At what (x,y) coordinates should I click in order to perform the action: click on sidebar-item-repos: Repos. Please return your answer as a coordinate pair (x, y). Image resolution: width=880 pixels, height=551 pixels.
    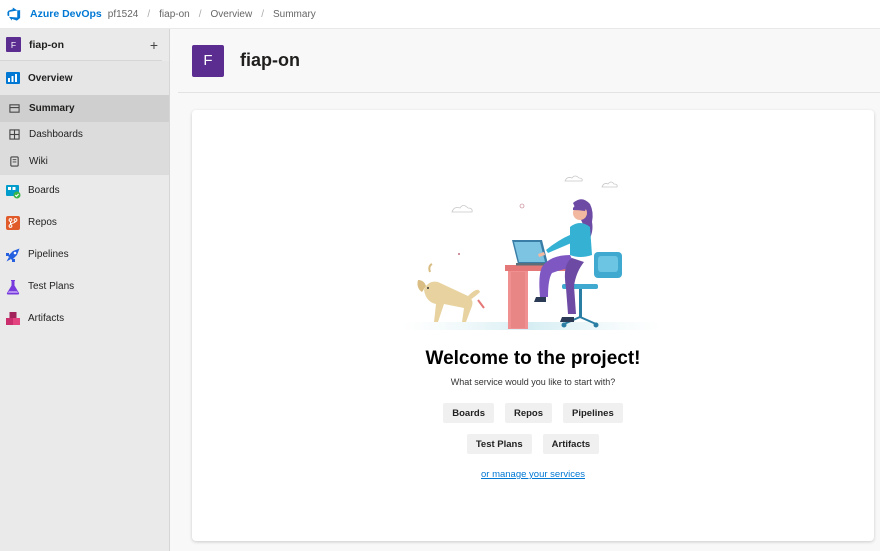
    Looking at the image, I should click on (84, 223).